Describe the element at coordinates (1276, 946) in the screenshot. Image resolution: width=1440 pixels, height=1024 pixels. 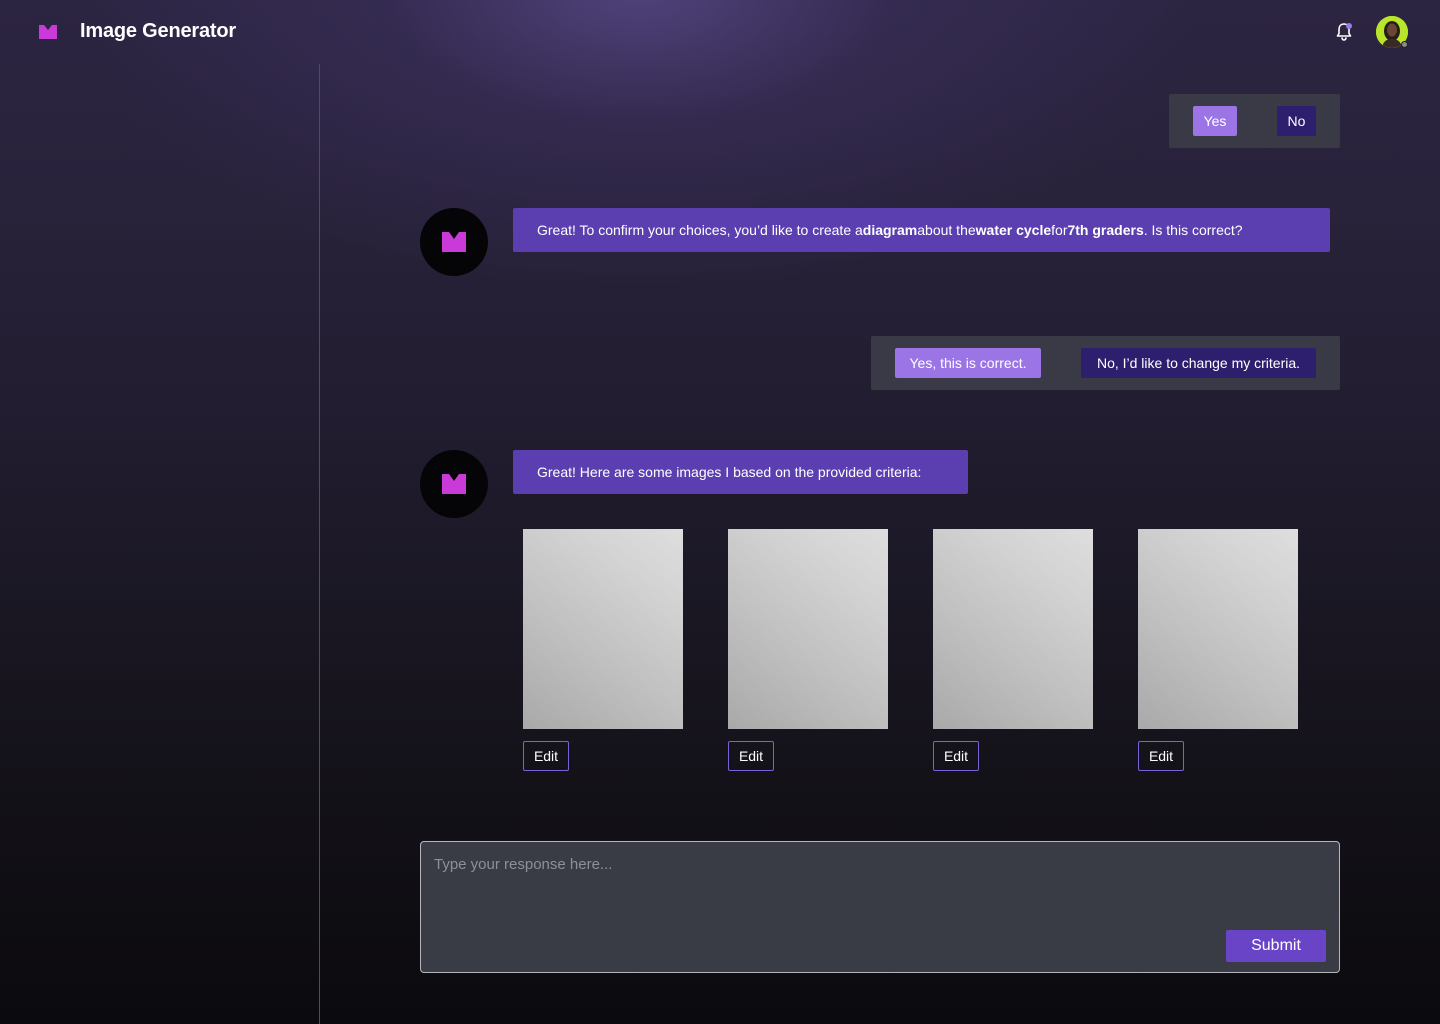
I see `submit-button: Submit` at that location.